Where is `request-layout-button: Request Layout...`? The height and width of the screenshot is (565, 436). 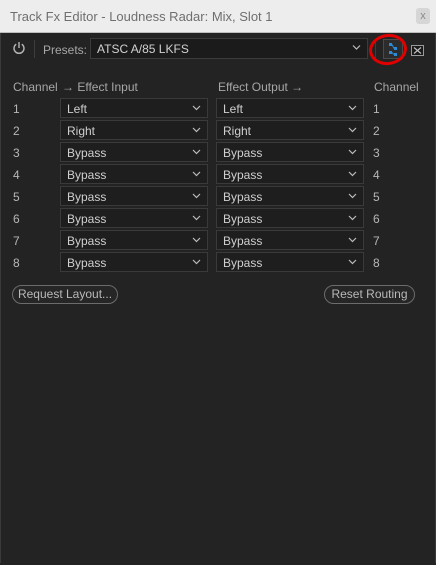 request-layout-button: Request Layout... is located at coordinates (65, 294).